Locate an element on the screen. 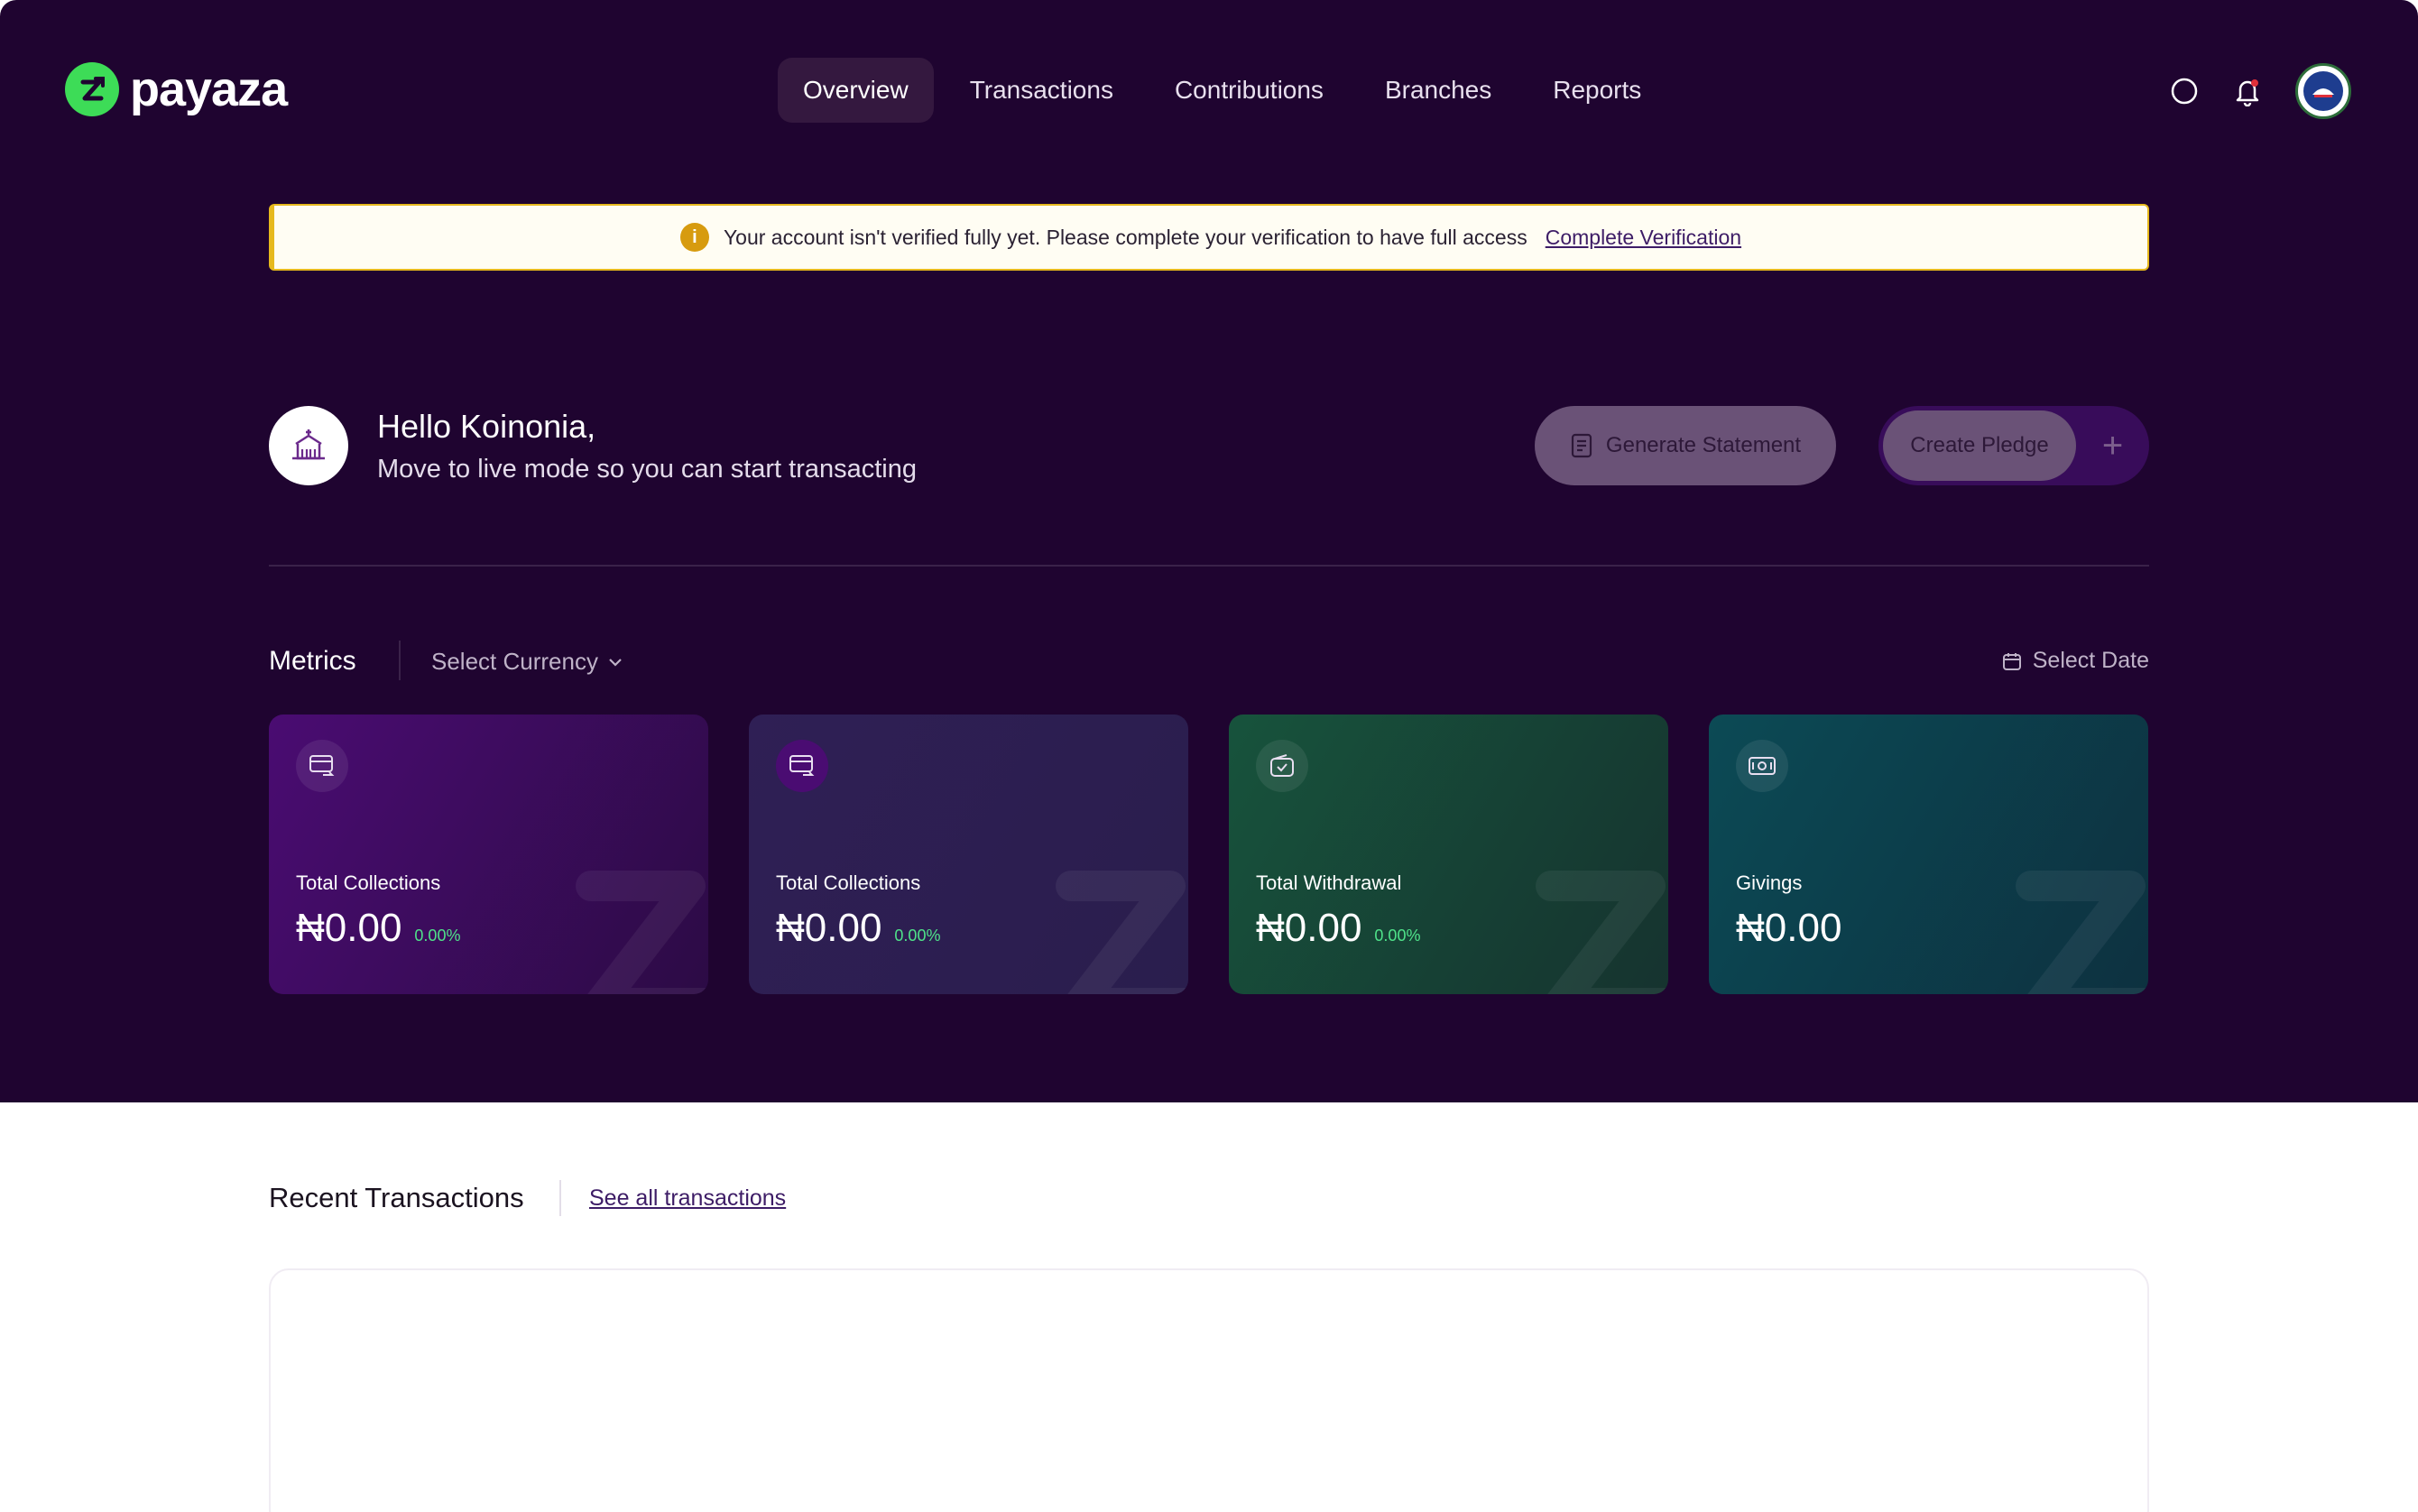 This screenshot has width=2418, height=1512. payaza-logo: payaza is located at coordinates (177, 89).